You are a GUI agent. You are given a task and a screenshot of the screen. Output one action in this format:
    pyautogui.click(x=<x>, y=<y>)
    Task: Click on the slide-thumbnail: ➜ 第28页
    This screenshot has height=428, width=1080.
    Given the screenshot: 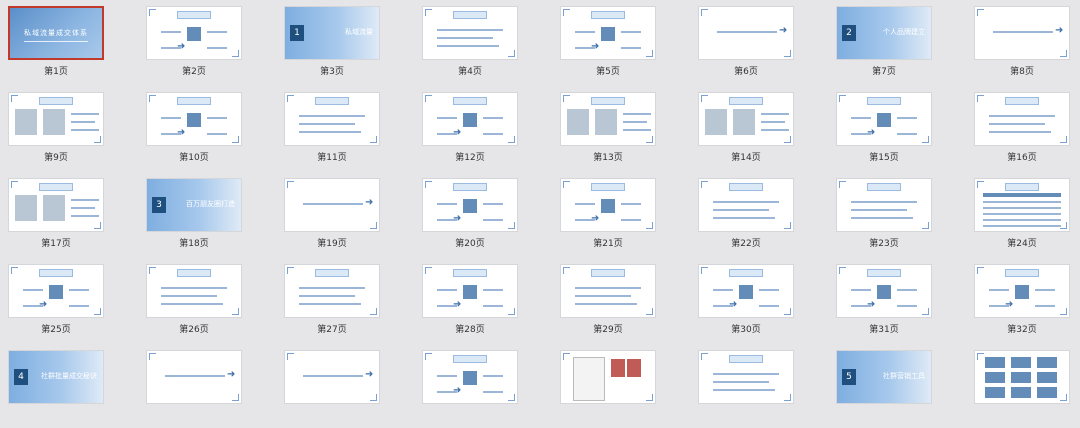 What is the action you would take?
    pyautogui.click(x=483, y=300)
    